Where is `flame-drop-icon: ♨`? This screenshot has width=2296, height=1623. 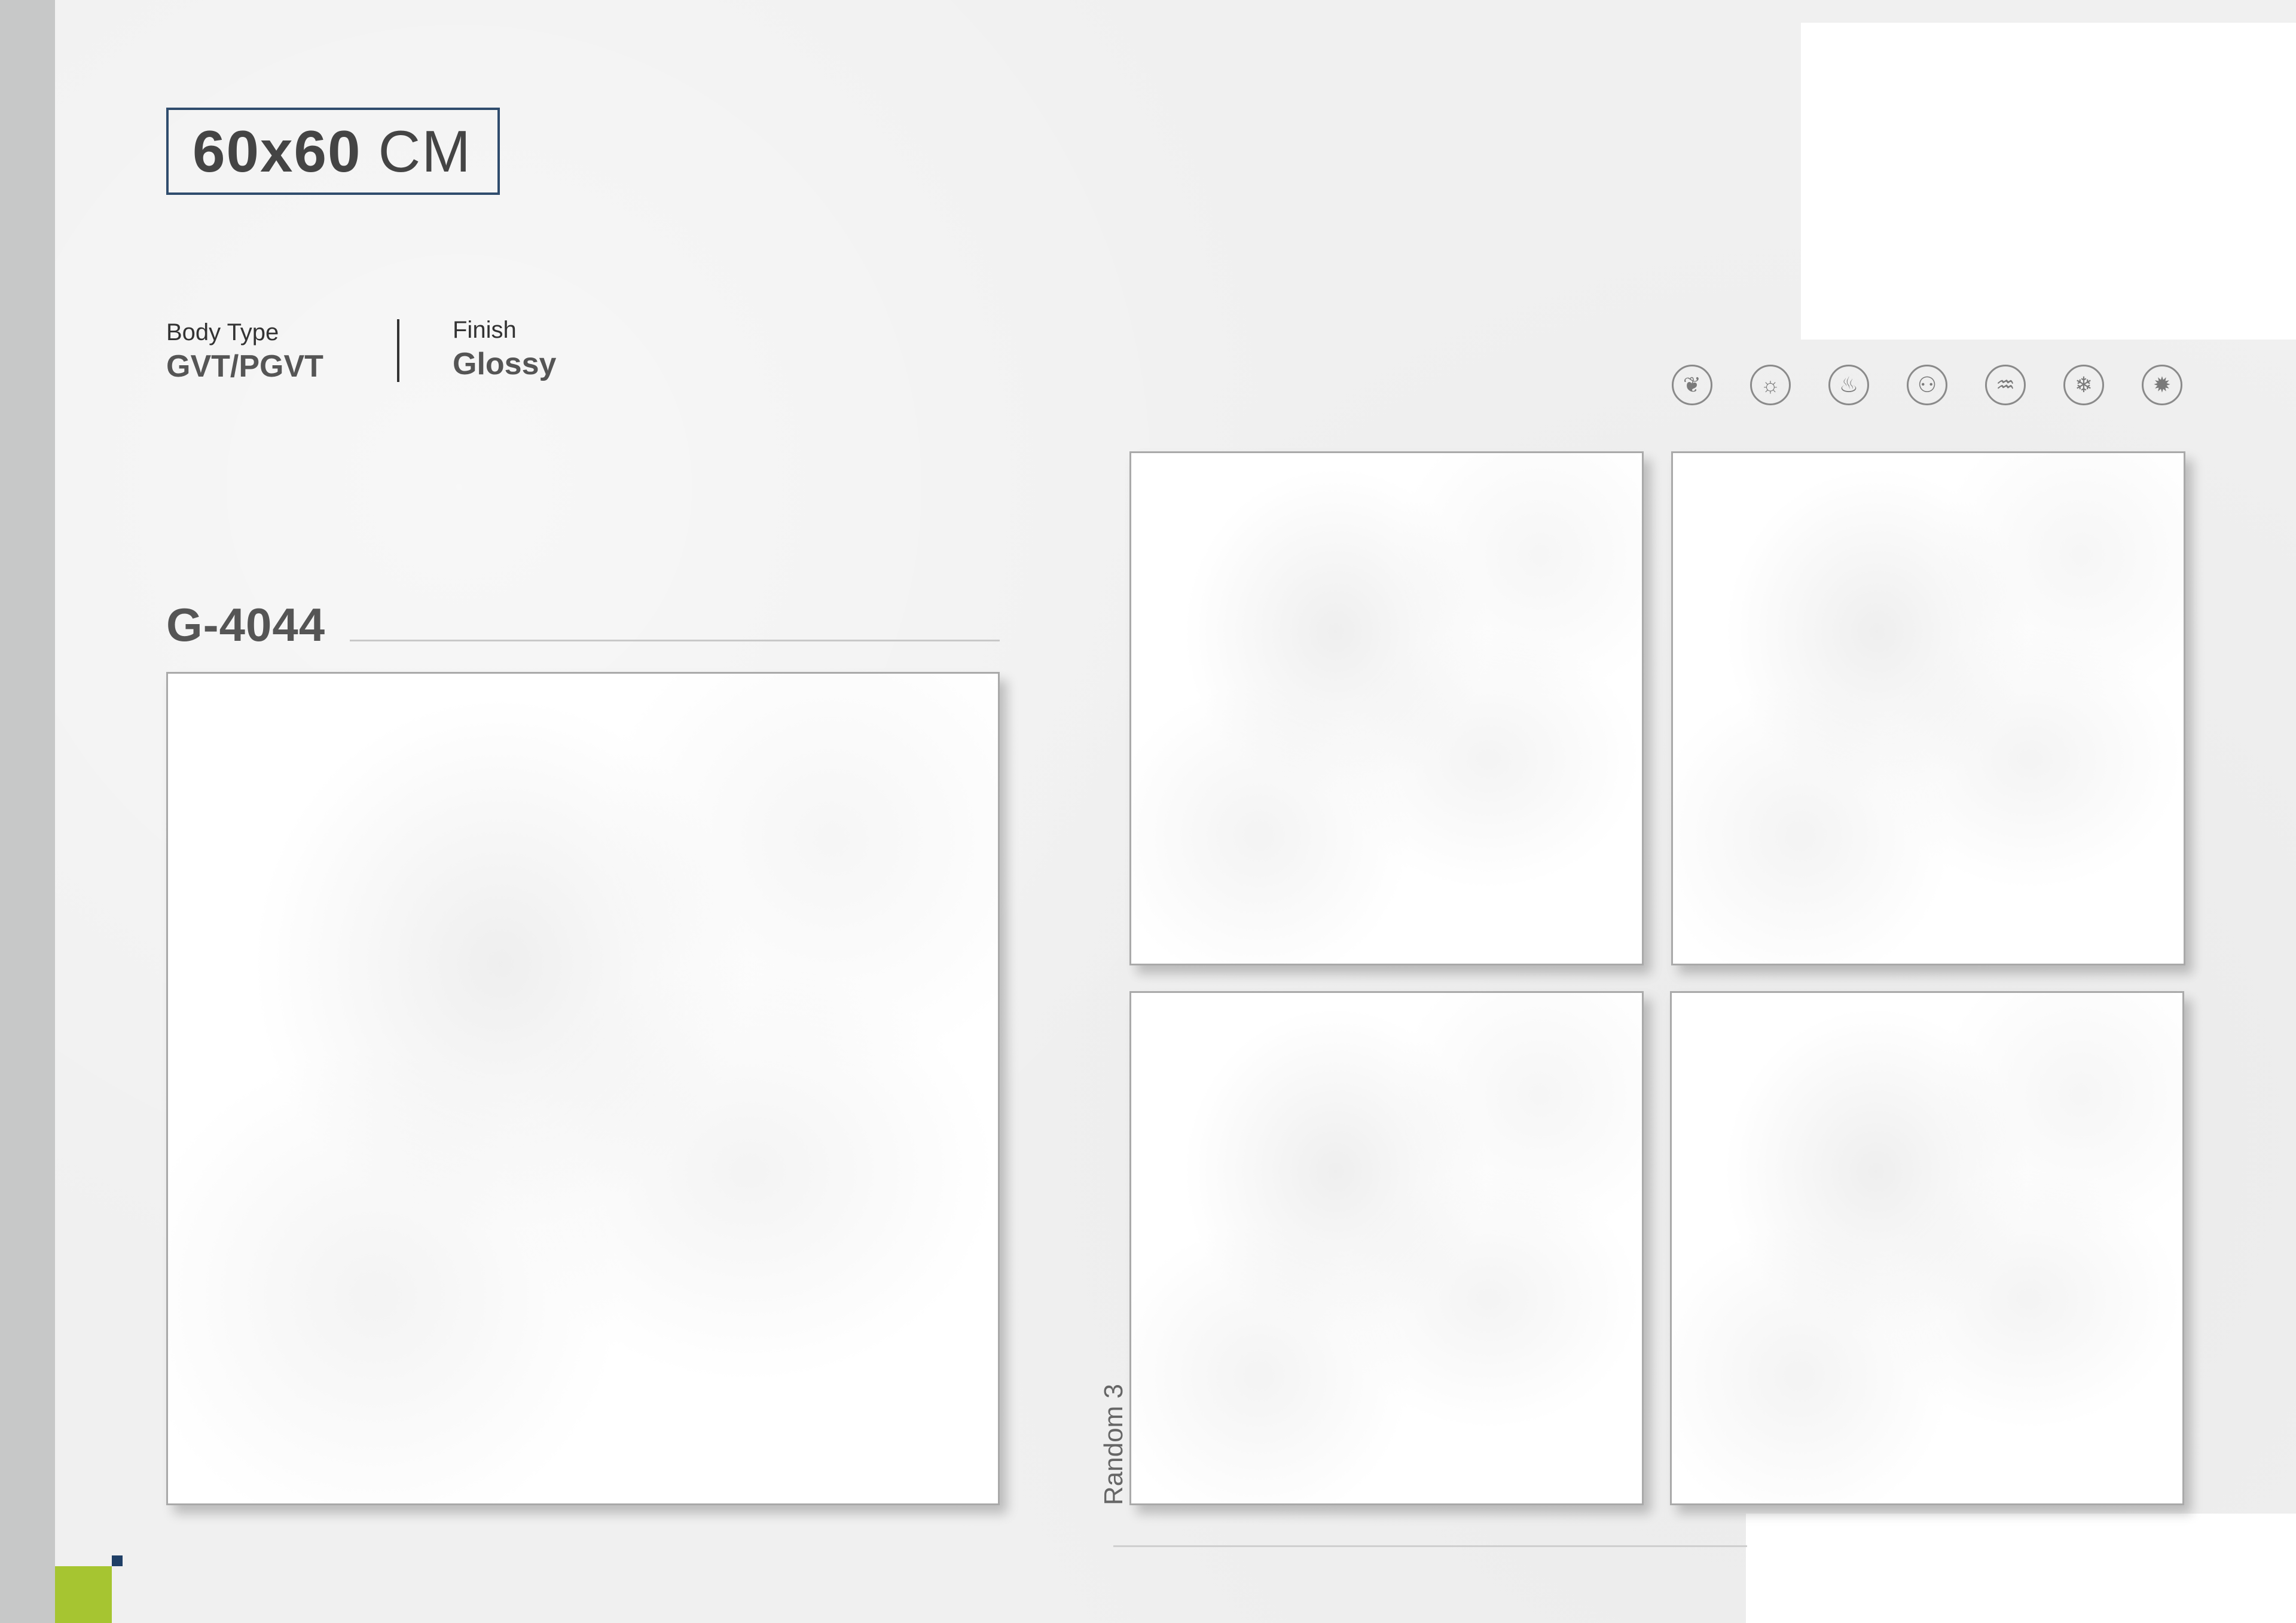 flame-drop-icon: ♨ is located at coordinates (1848, 385).